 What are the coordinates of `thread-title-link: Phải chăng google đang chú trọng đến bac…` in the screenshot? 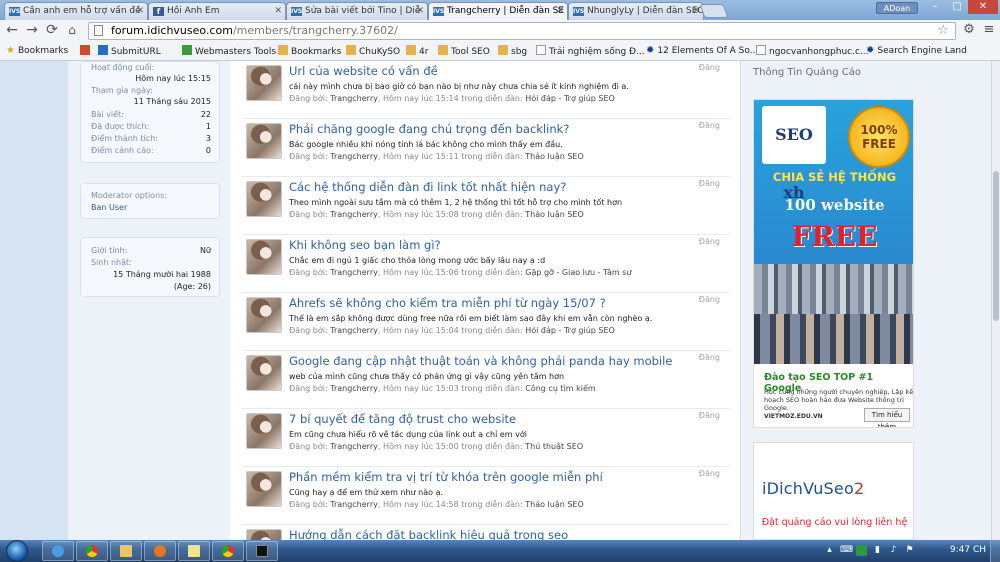 It's located at (429, 129).